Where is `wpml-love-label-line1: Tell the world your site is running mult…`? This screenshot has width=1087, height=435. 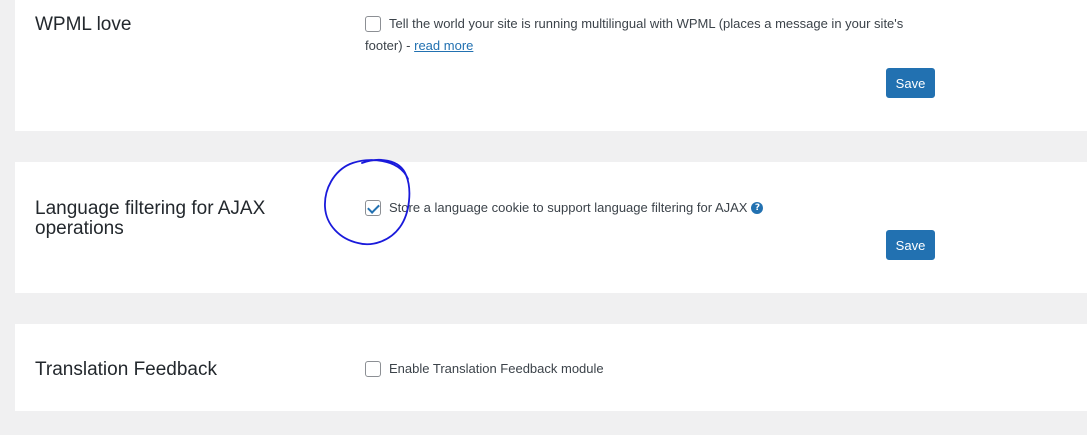 wpml-love-label-line1: Tell the world your site is running mult… is located at coordinates (646, 23).